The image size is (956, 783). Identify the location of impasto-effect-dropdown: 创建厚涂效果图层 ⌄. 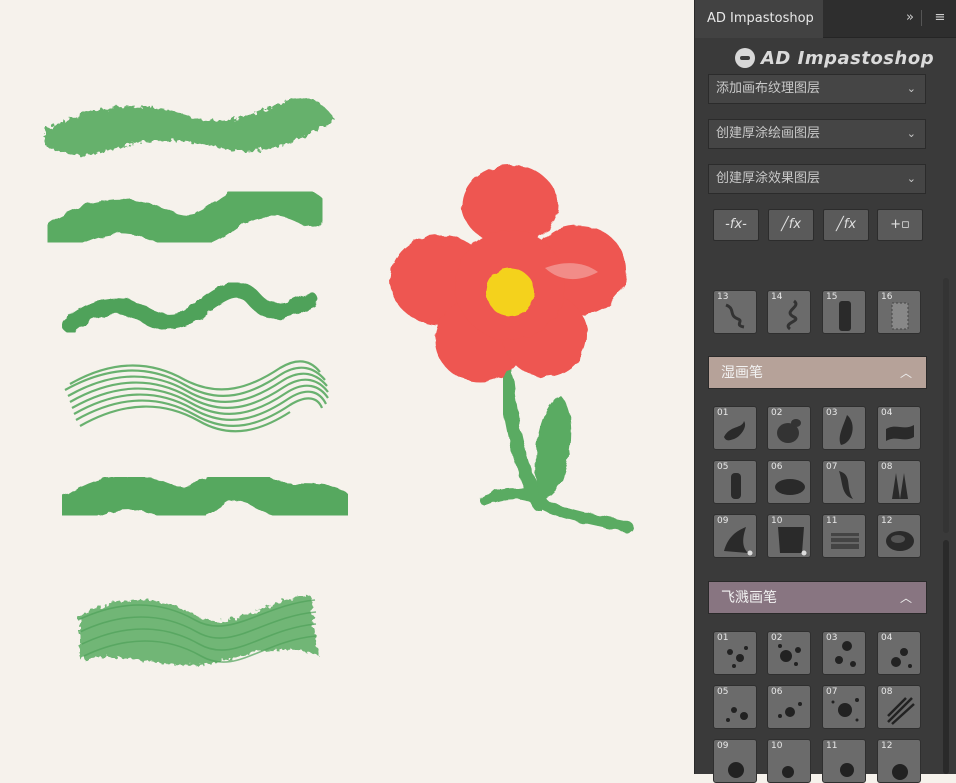
(817, 179).